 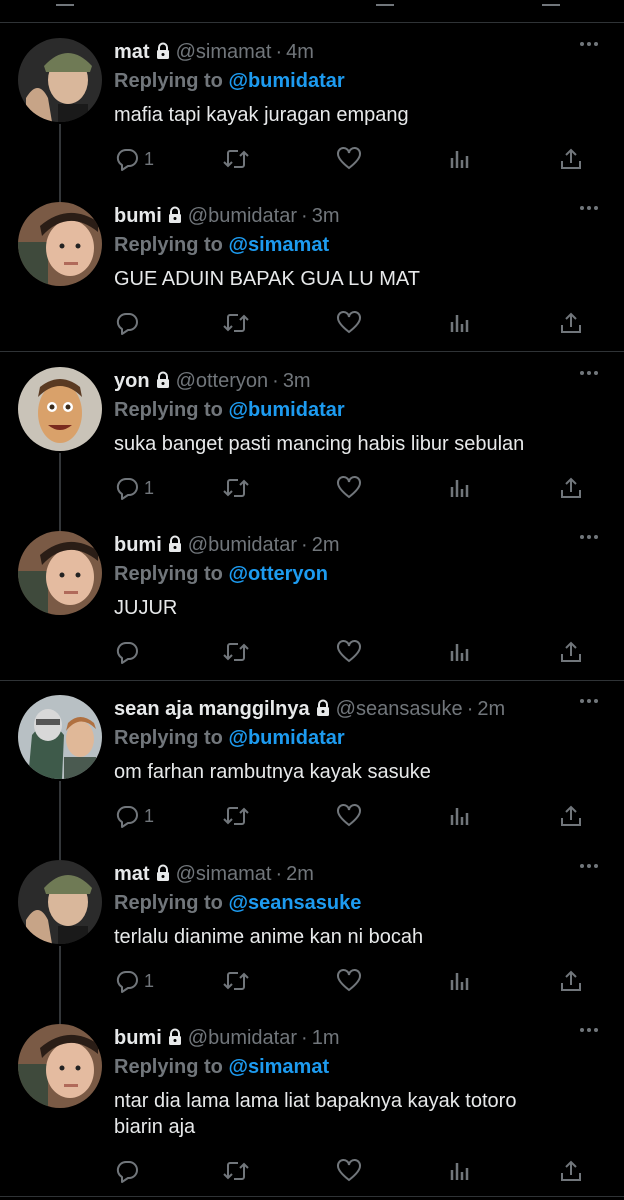 I want to click on replying-to: Replying to @otteryon, so click(x=221, y=574).